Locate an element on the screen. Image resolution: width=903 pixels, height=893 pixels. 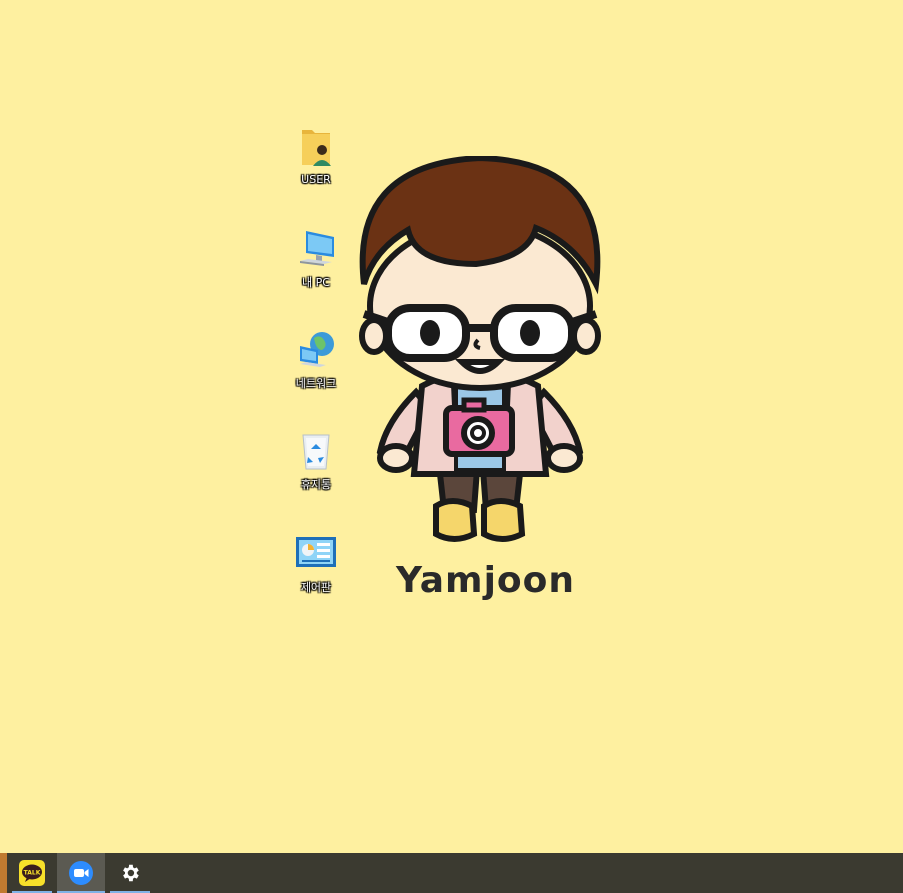
taskbar-kakaotalk-button: TALK is located at coordinates (32, 873).